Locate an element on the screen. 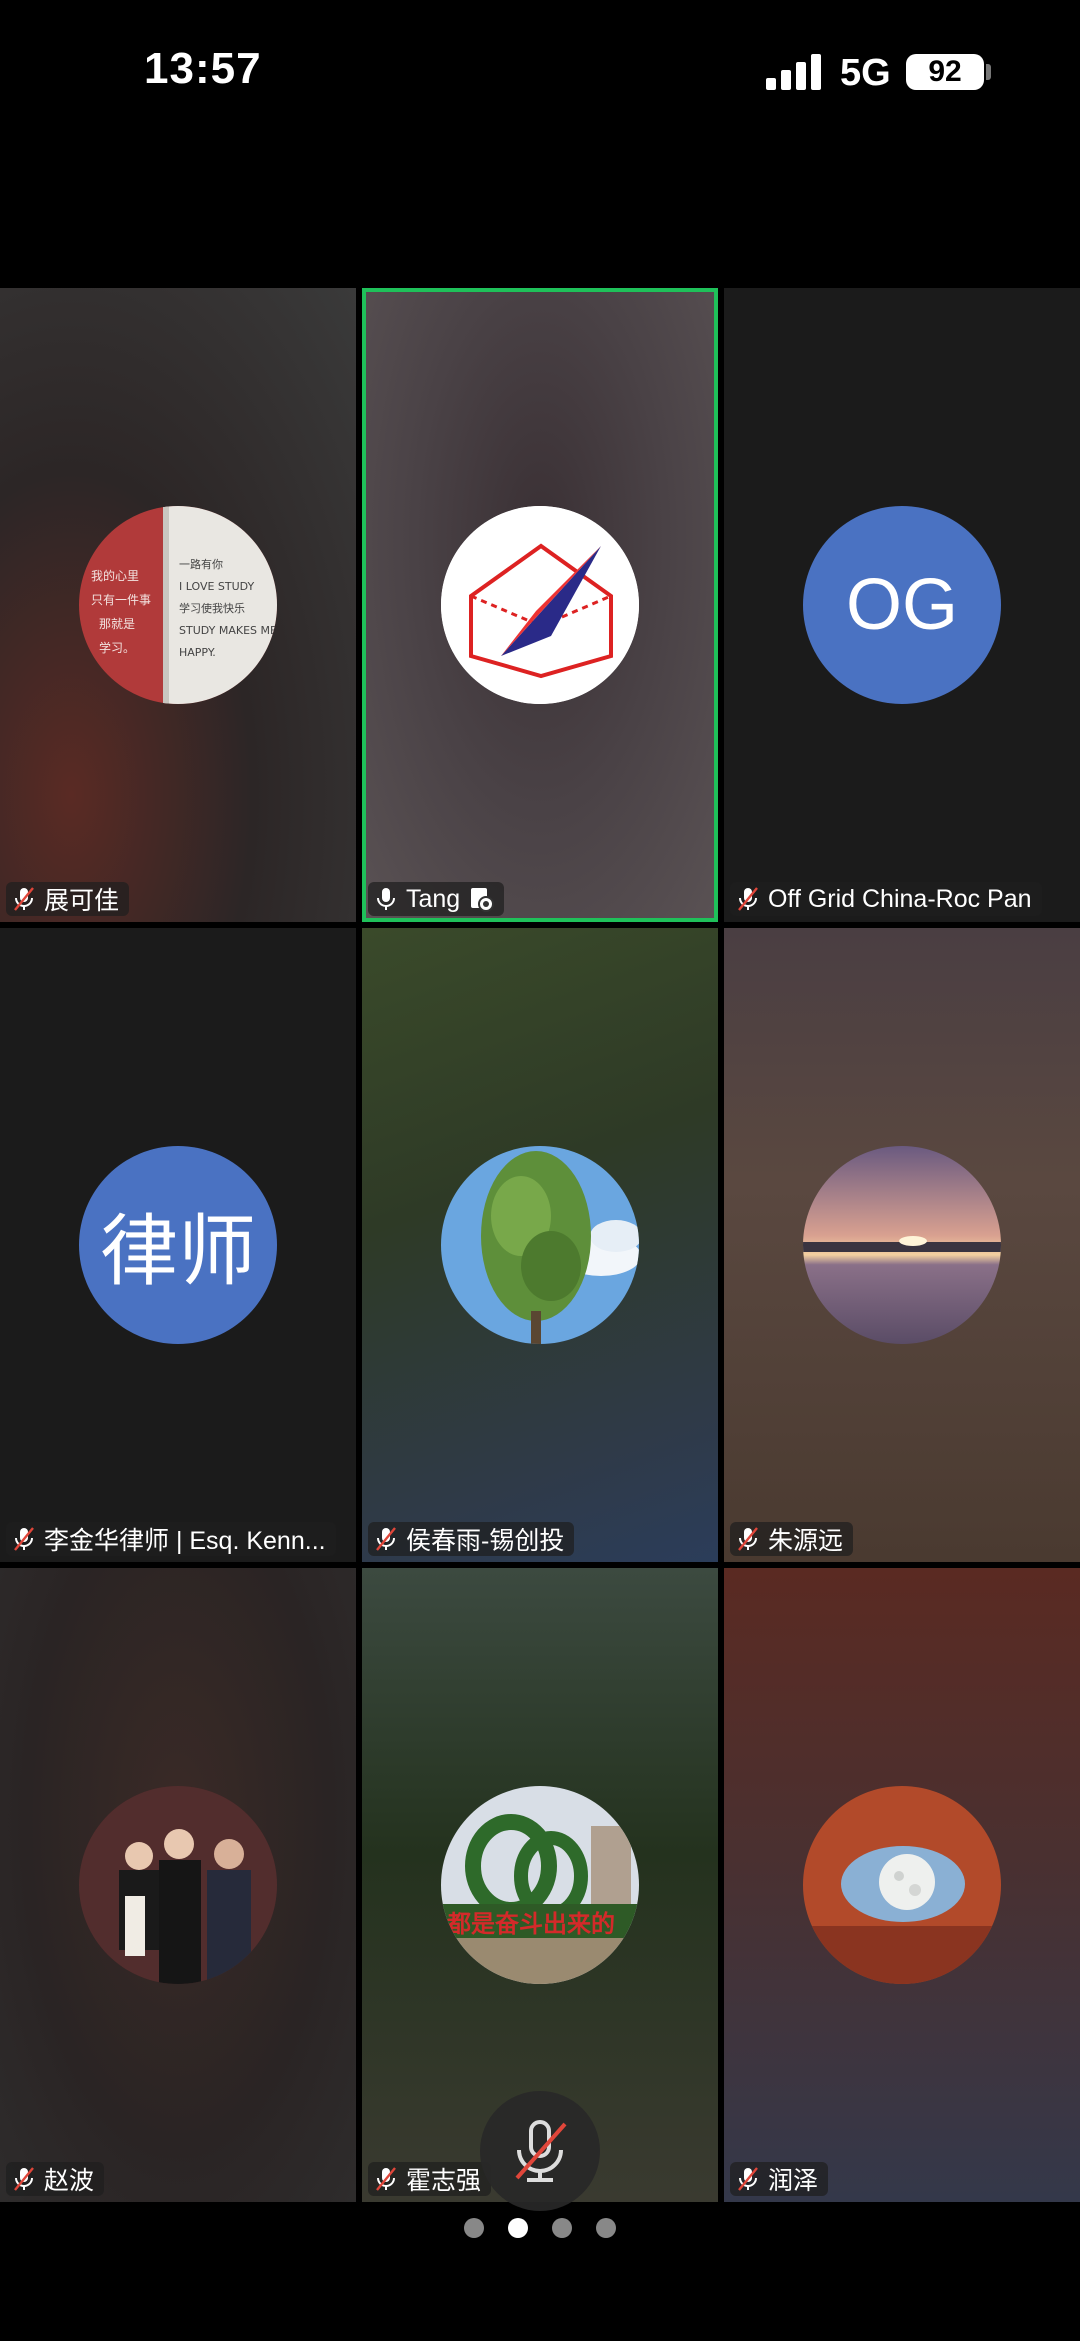 Image resolution: width=1080 pixels, height=2341 pixels. participant-name: 霍志强 is located at coordinates (444, 2181).